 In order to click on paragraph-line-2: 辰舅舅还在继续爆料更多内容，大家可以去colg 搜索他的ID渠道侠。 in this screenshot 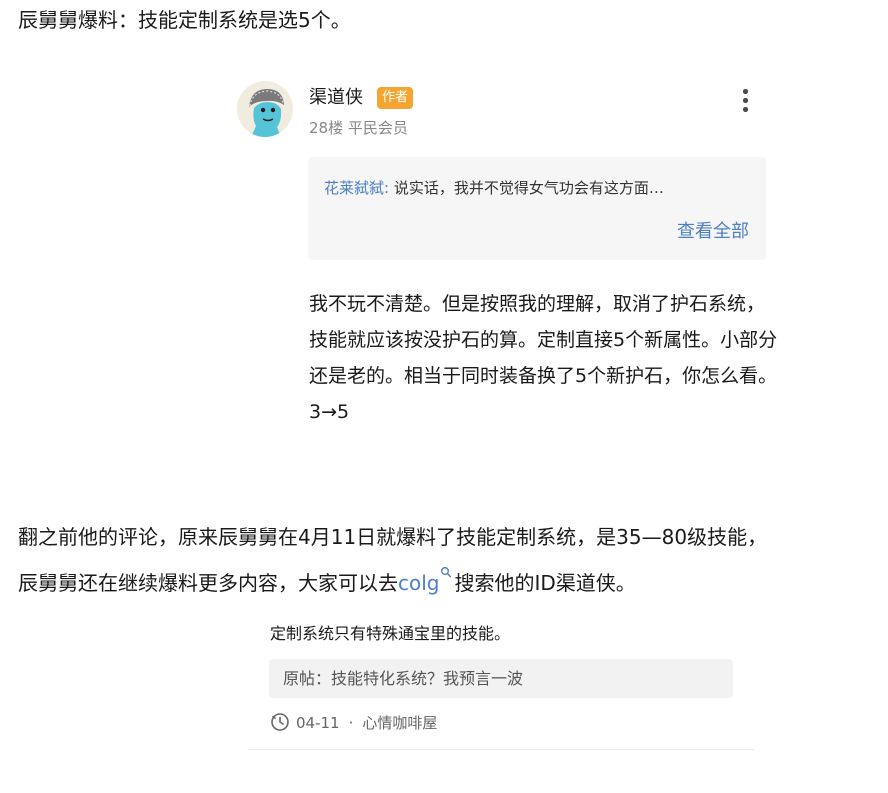, I will do `click(327, 583)`.